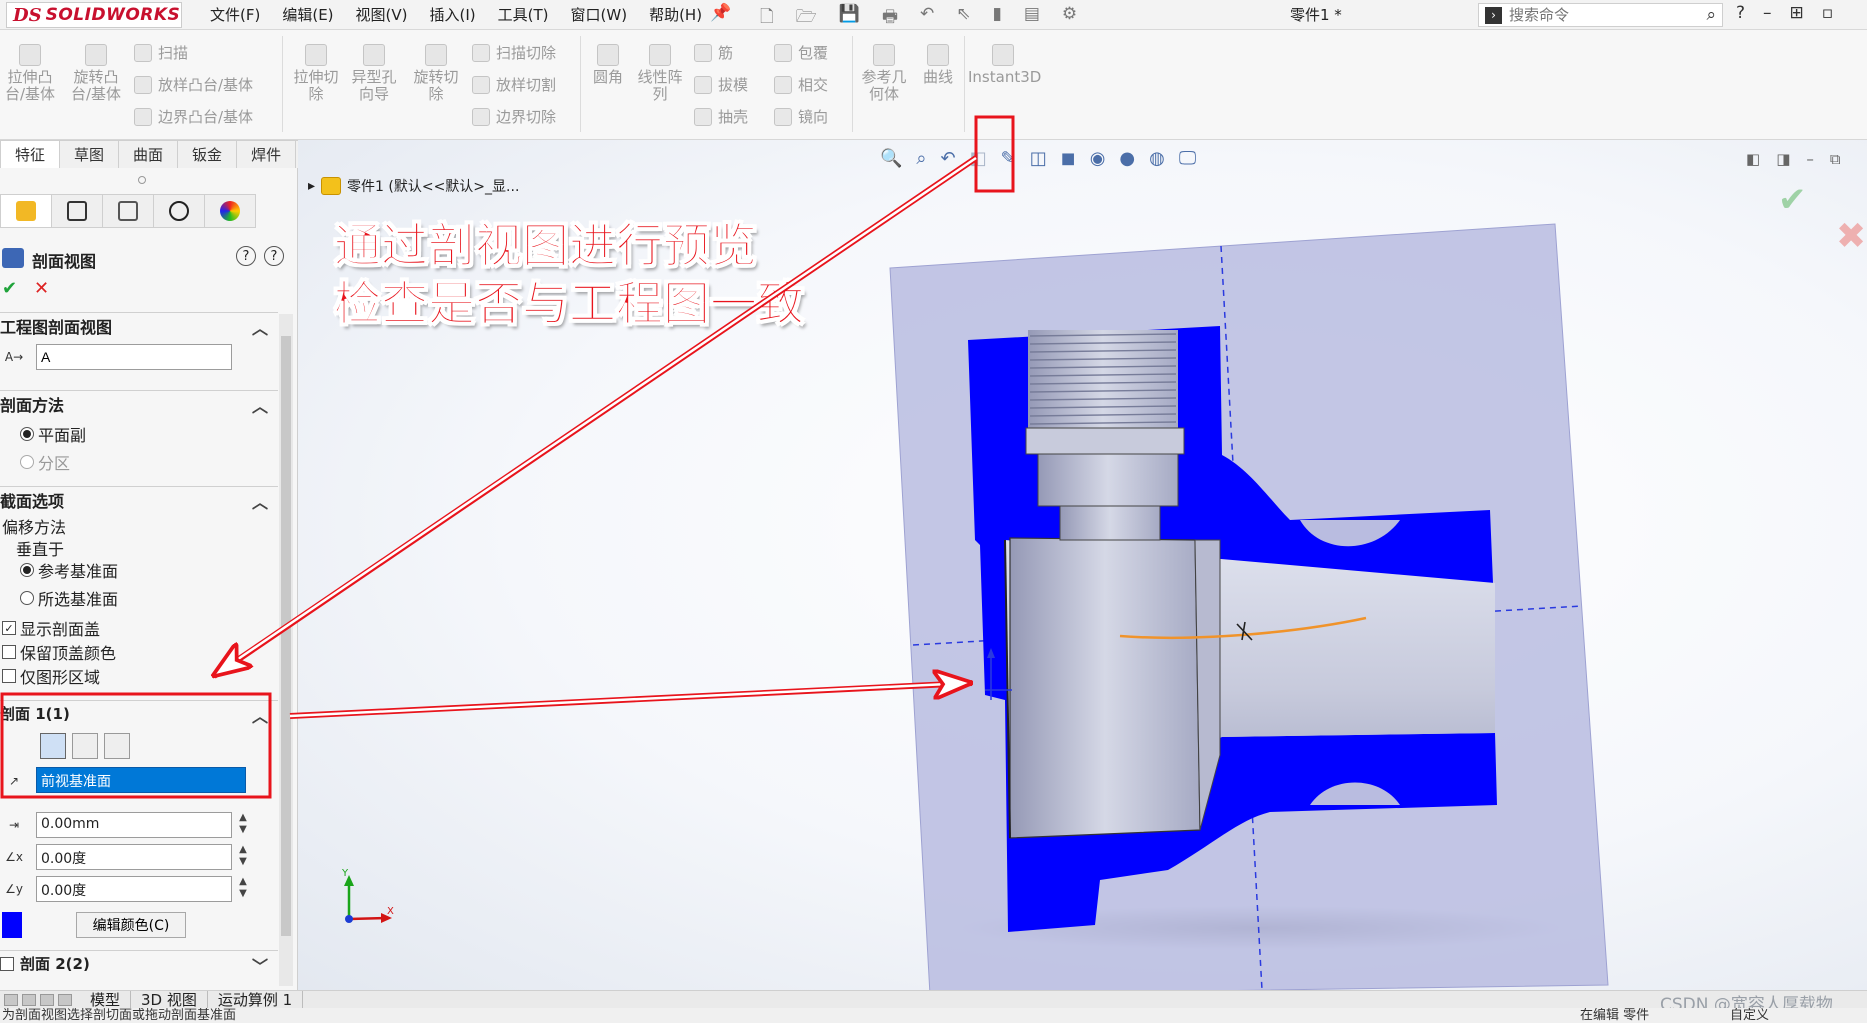  What do you see at coordinates (96, 73) in the screenshot?
I see `revolve-boss-button: 旋转凸 台/基体` at bounding box center [96, 73].